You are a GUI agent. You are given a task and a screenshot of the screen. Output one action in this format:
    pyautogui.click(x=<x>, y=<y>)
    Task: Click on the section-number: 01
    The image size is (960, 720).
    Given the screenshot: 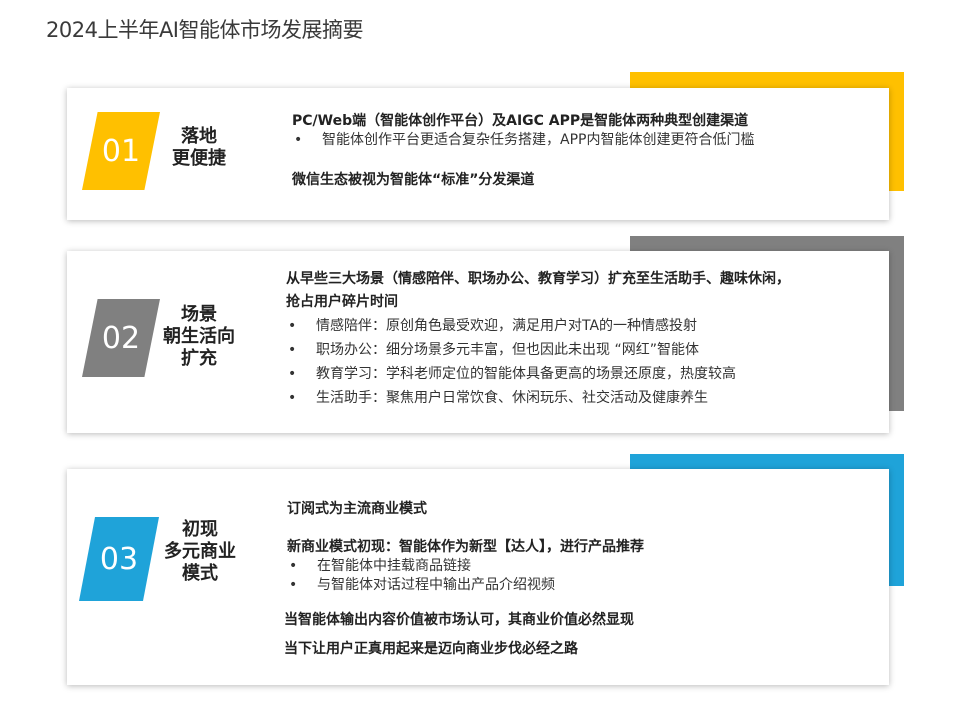 What is the action you would take?
    pyautogui.click(x=121, y=151)
    